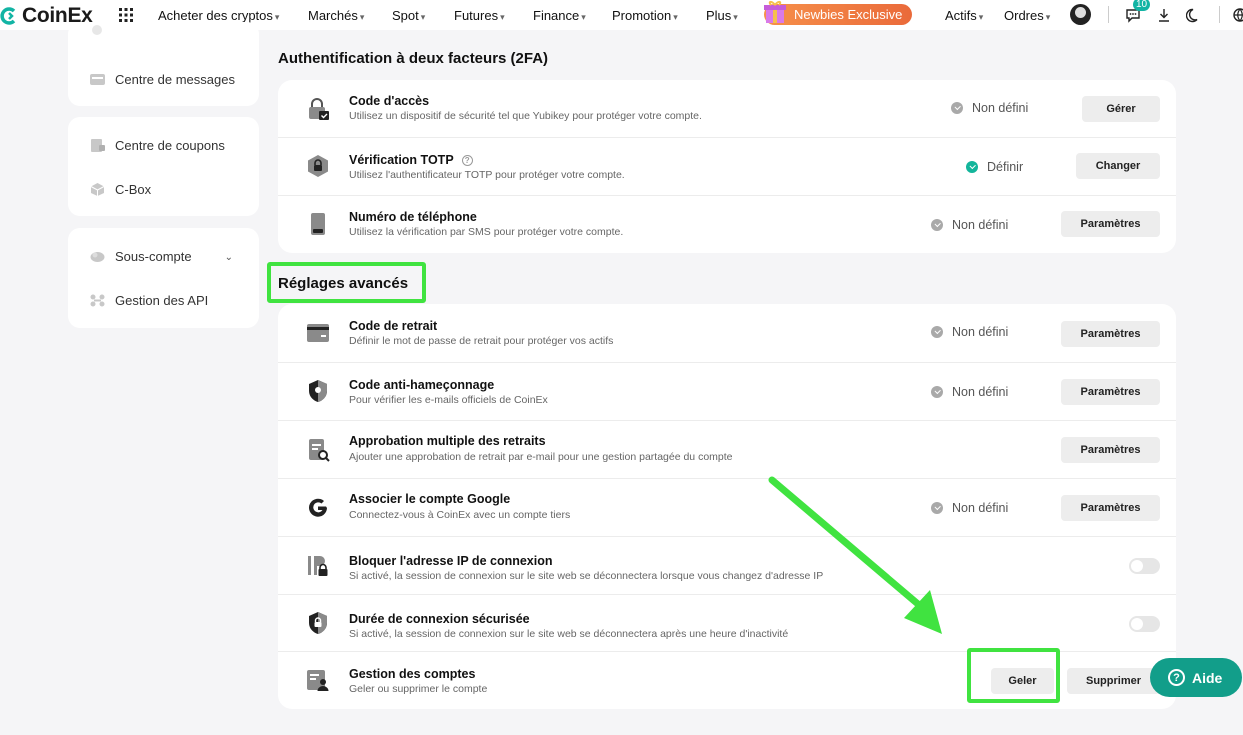 This screenshot has height=735, width=1243. I want to click on message-center-icon, so click(97, 79).